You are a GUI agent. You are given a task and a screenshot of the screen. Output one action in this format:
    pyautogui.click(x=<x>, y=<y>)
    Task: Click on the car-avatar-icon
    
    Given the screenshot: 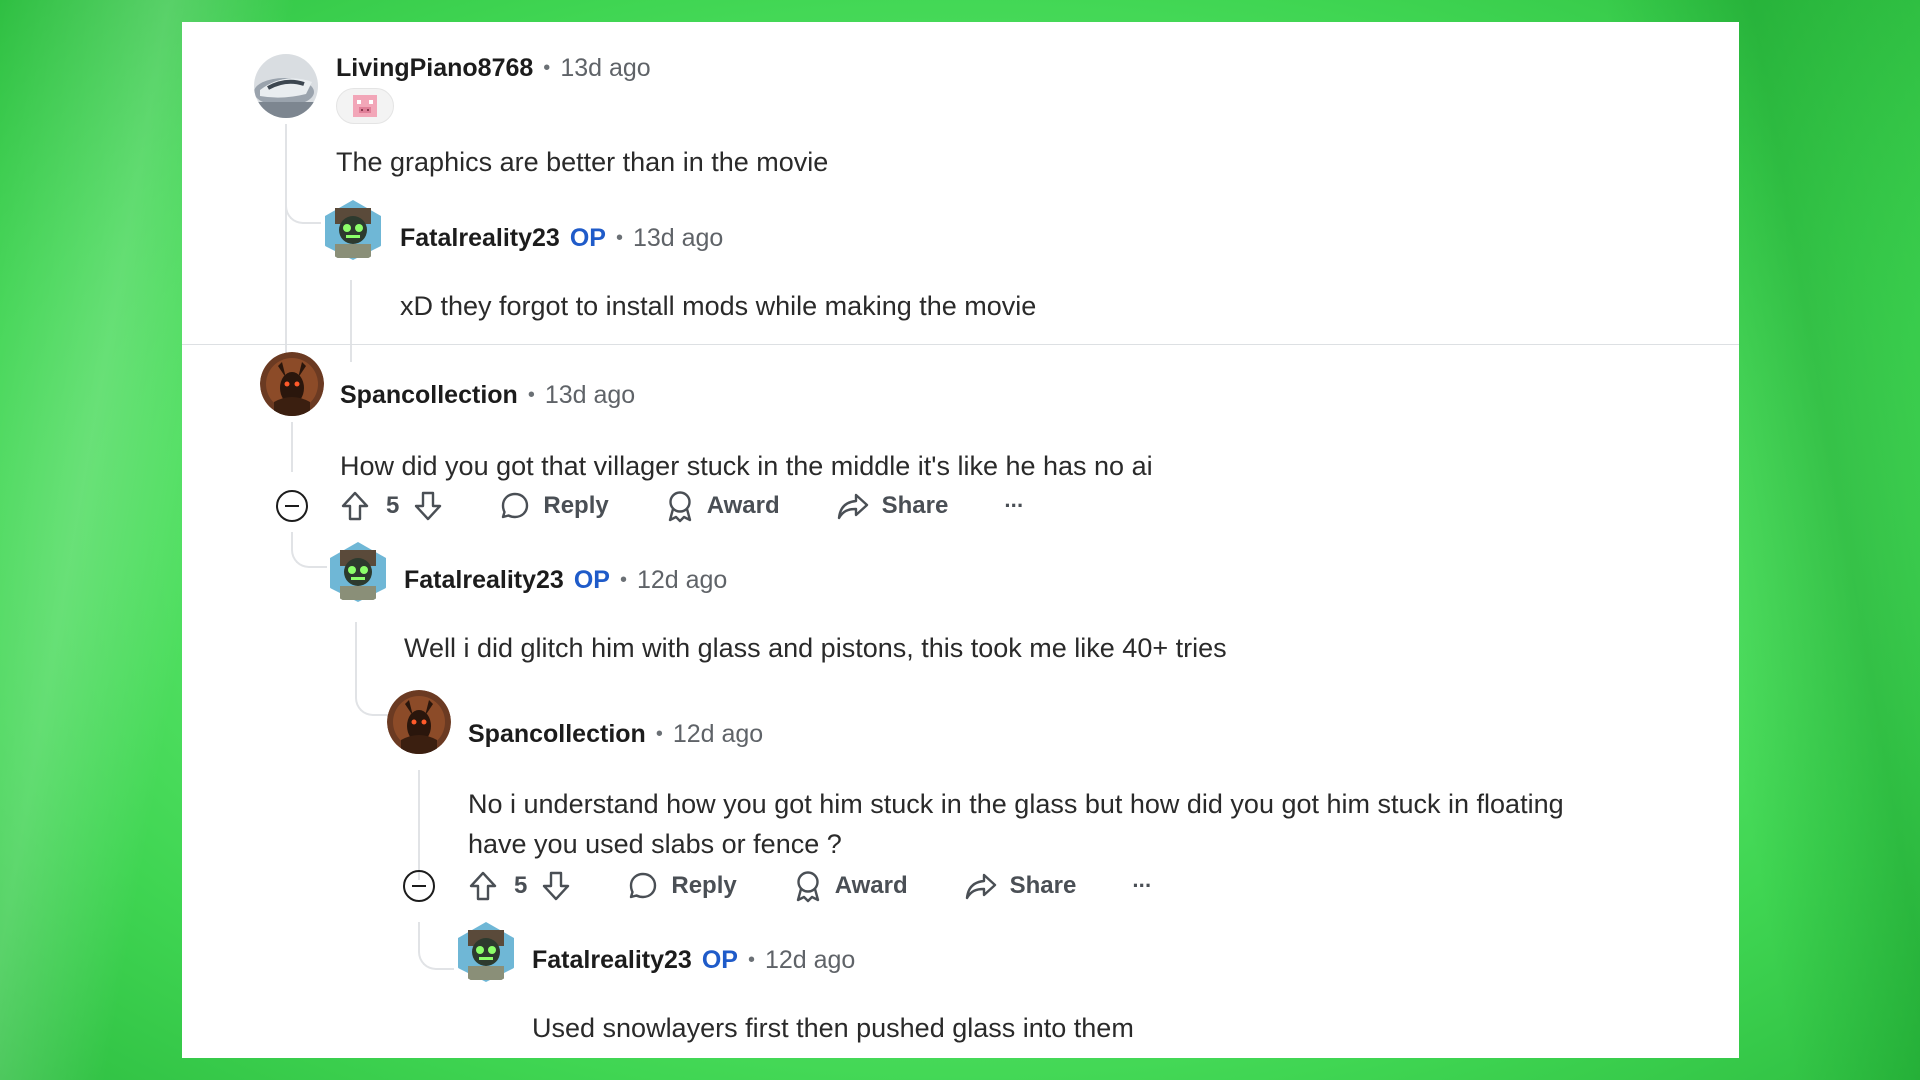 What is the action you would take?
    pyautogui.click(x=286, y=86)
    